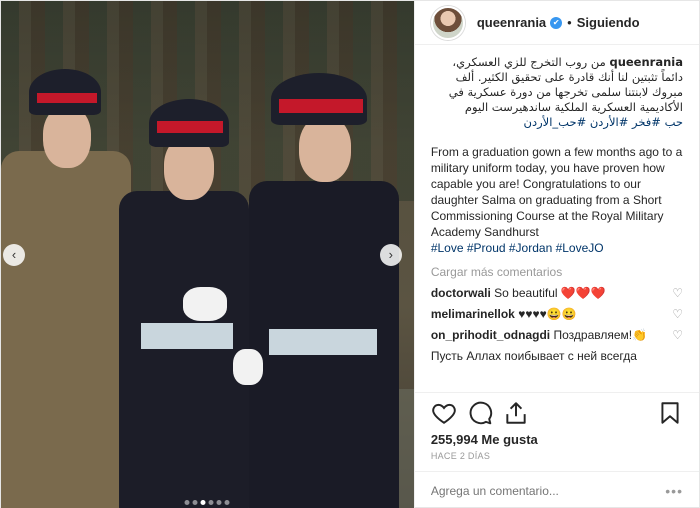 Image resolution: width=700 pixels, height=508 pixels. I want to click on carousel-dots, so click(207, 502).